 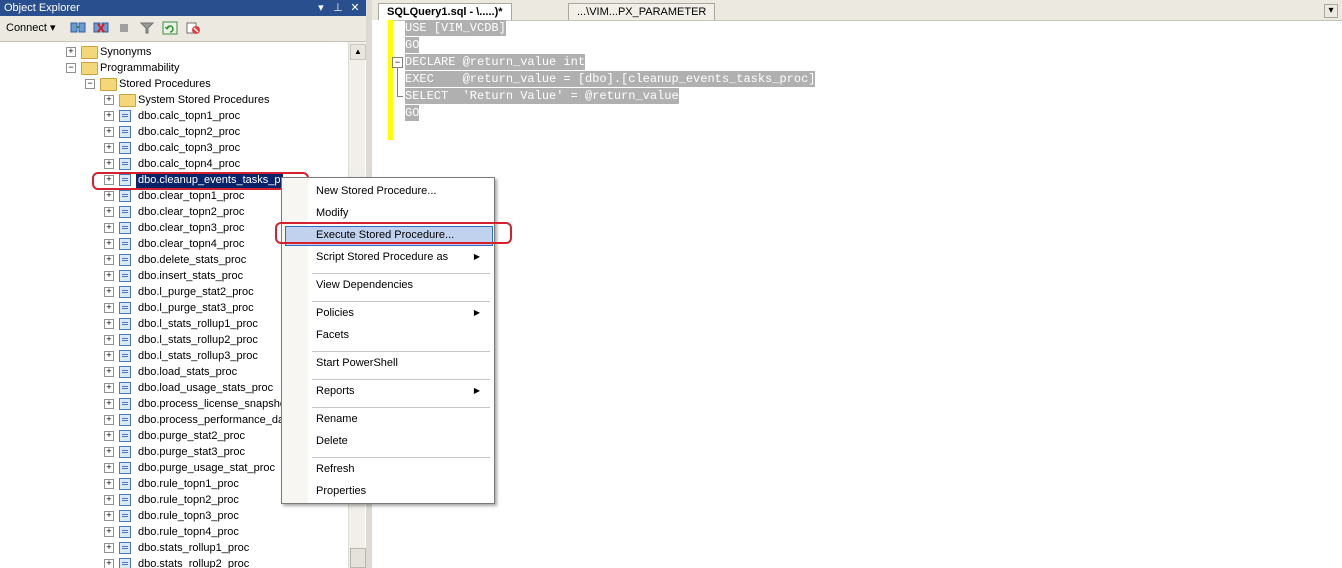 What do you see at coordinates (174, 148) in the screenshot?
I see `tree-proc-node: + dbo.calc_topn3_proc` at bounding box center [174, 148].